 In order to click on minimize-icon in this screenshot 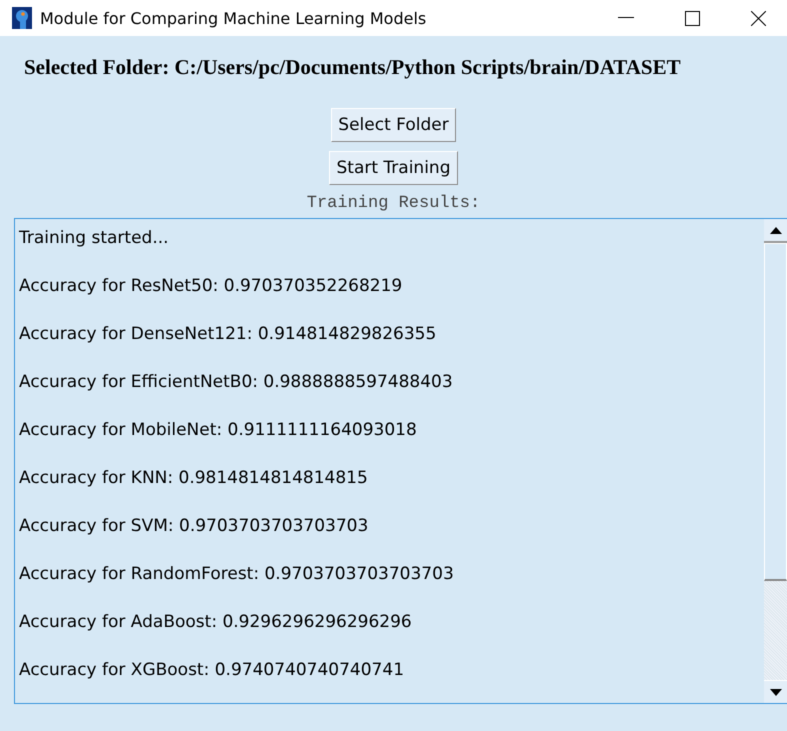, I will do `click(626, 18)`.